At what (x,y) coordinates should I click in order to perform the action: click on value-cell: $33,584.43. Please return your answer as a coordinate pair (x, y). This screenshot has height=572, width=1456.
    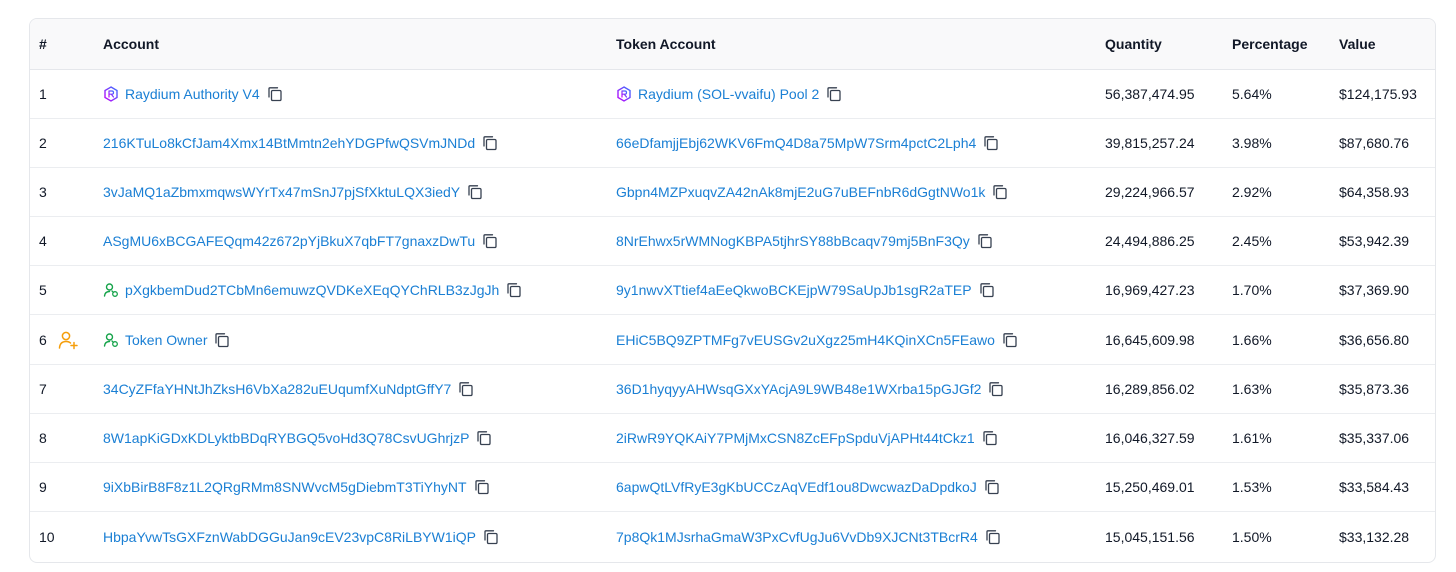
    Looking at the image, I should click on (1387, 486).